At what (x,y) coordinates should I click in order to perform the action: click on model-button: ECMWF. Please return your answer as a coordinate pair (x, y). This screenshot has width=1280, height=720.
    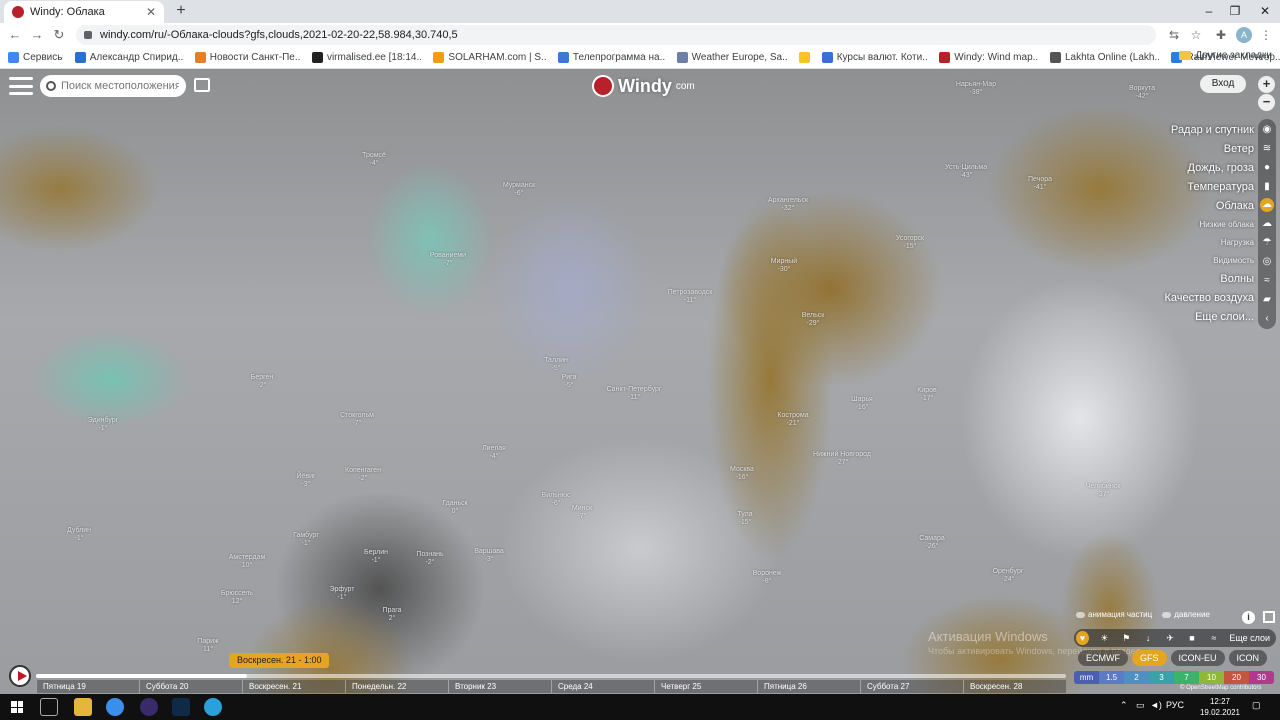
    Looking at the image, I should click on (1103, 658).